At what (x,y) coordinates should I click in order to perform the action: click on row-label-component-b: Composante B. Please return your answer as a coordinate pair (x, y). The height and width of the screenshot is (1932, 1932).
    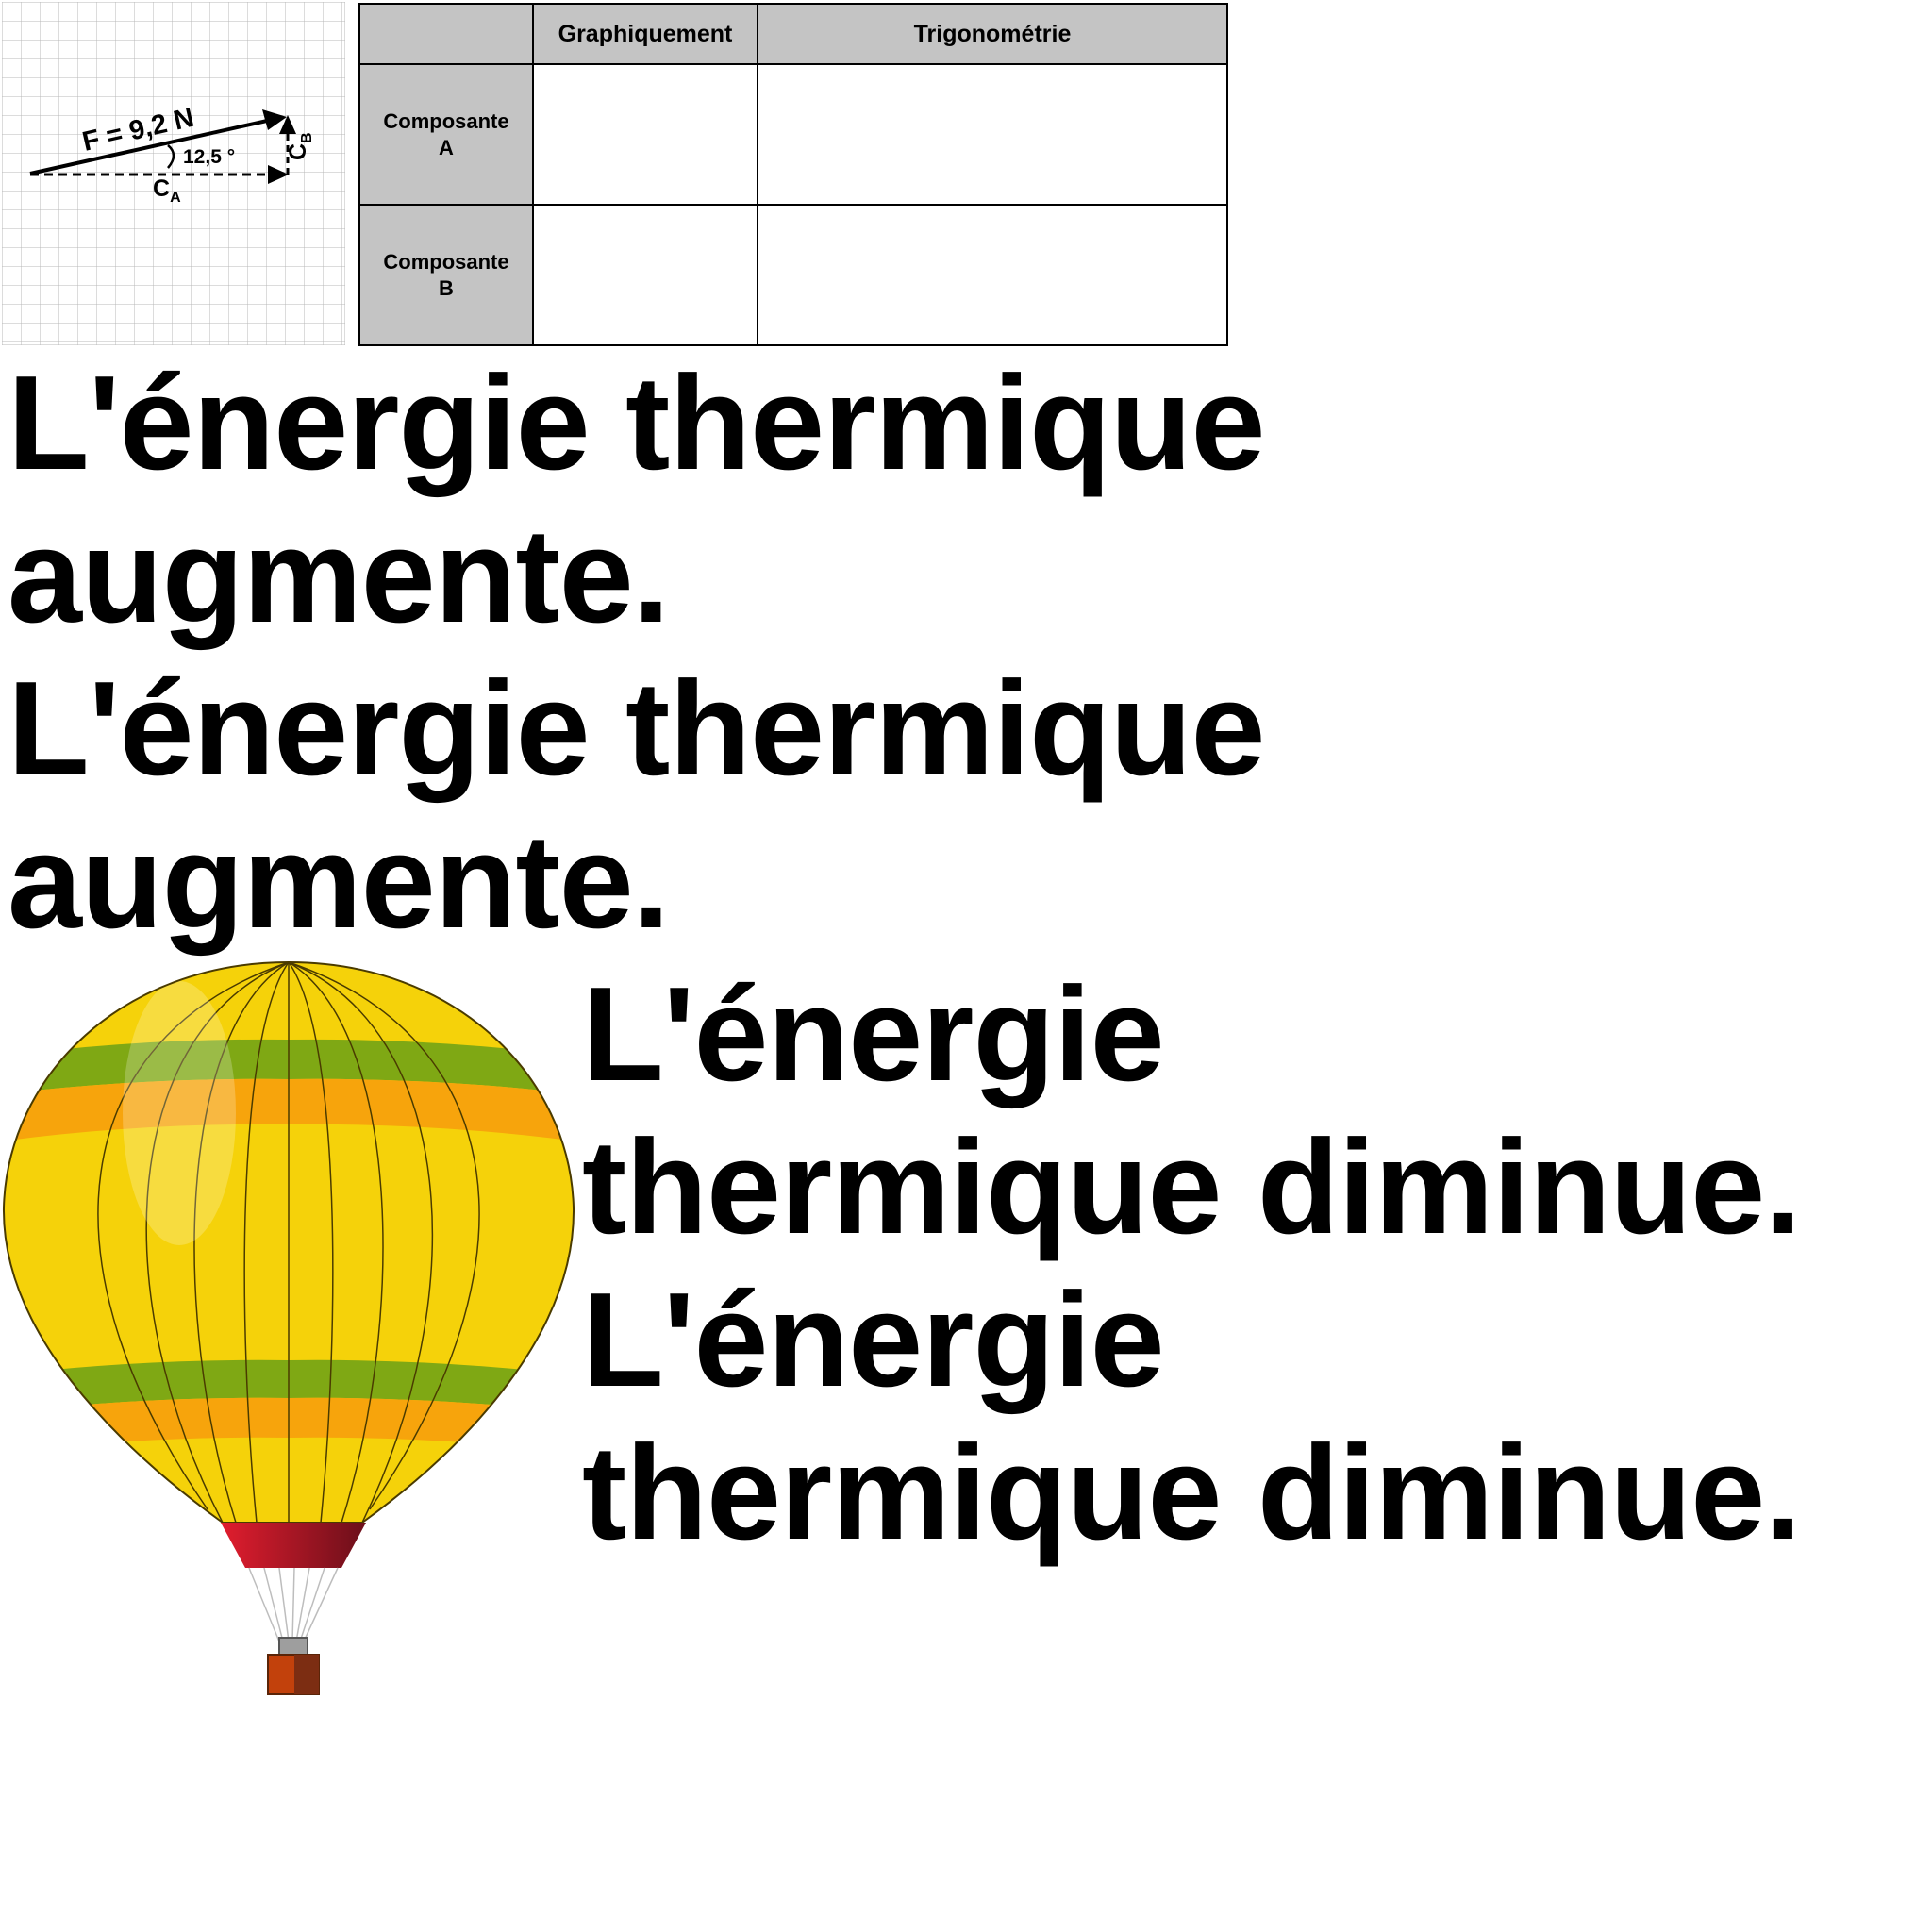
    Looking at the image, I should click on (446, 275).